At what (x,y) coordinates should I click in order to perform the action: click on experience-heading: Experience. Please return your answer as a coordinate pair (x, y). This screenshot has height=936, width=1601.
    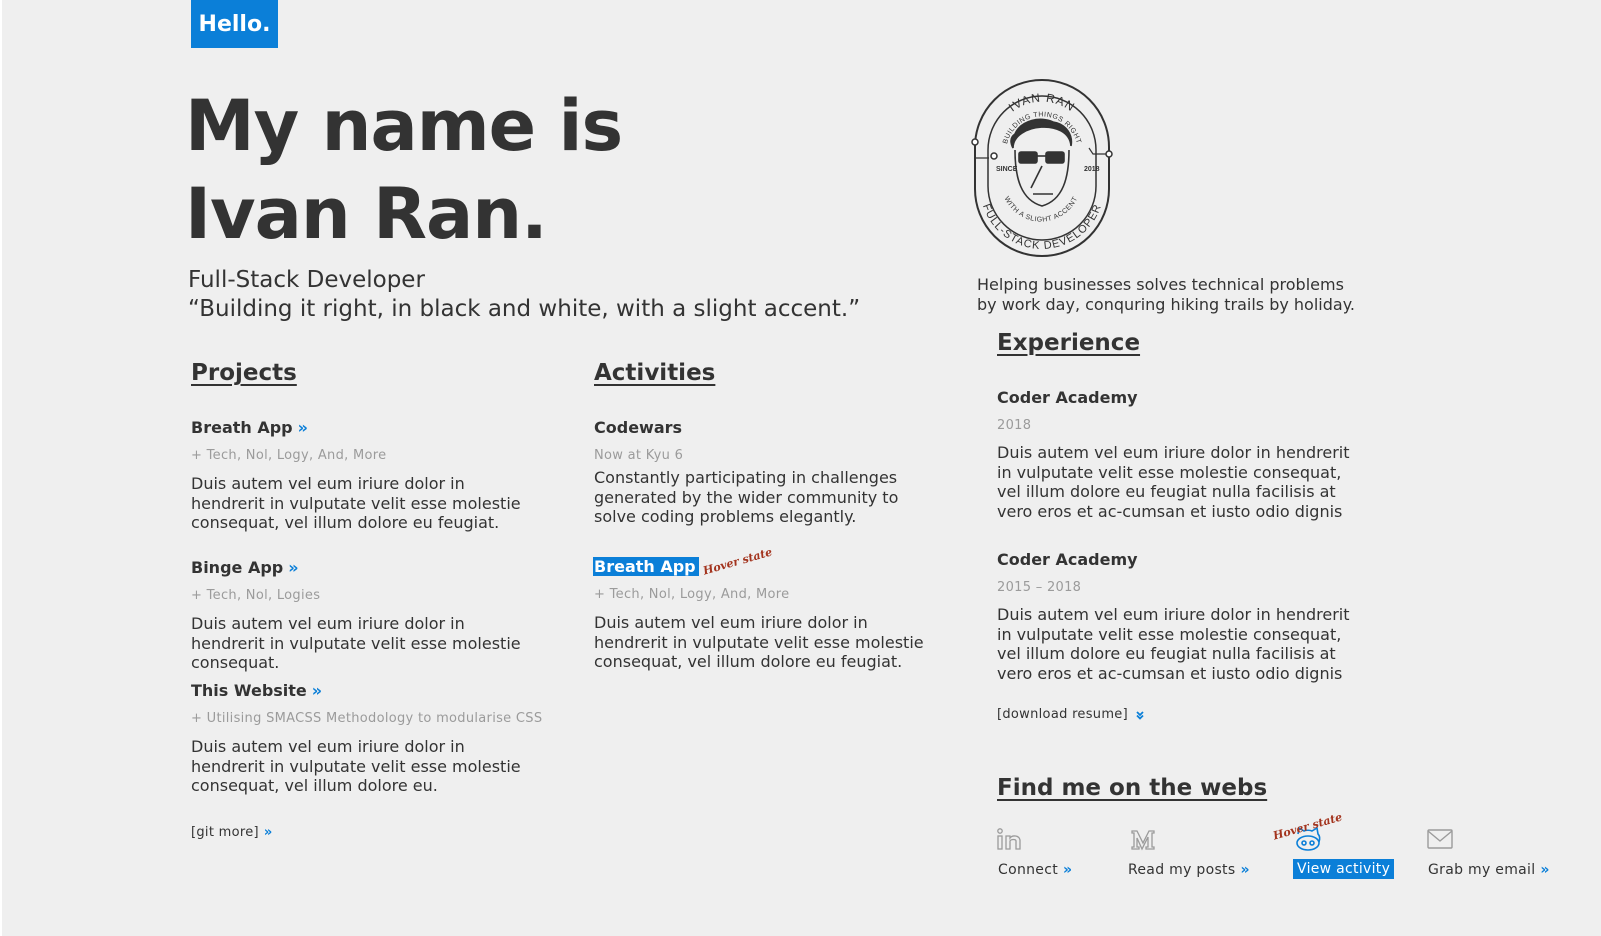
    Looking at the image, I should click on (1069, 343).